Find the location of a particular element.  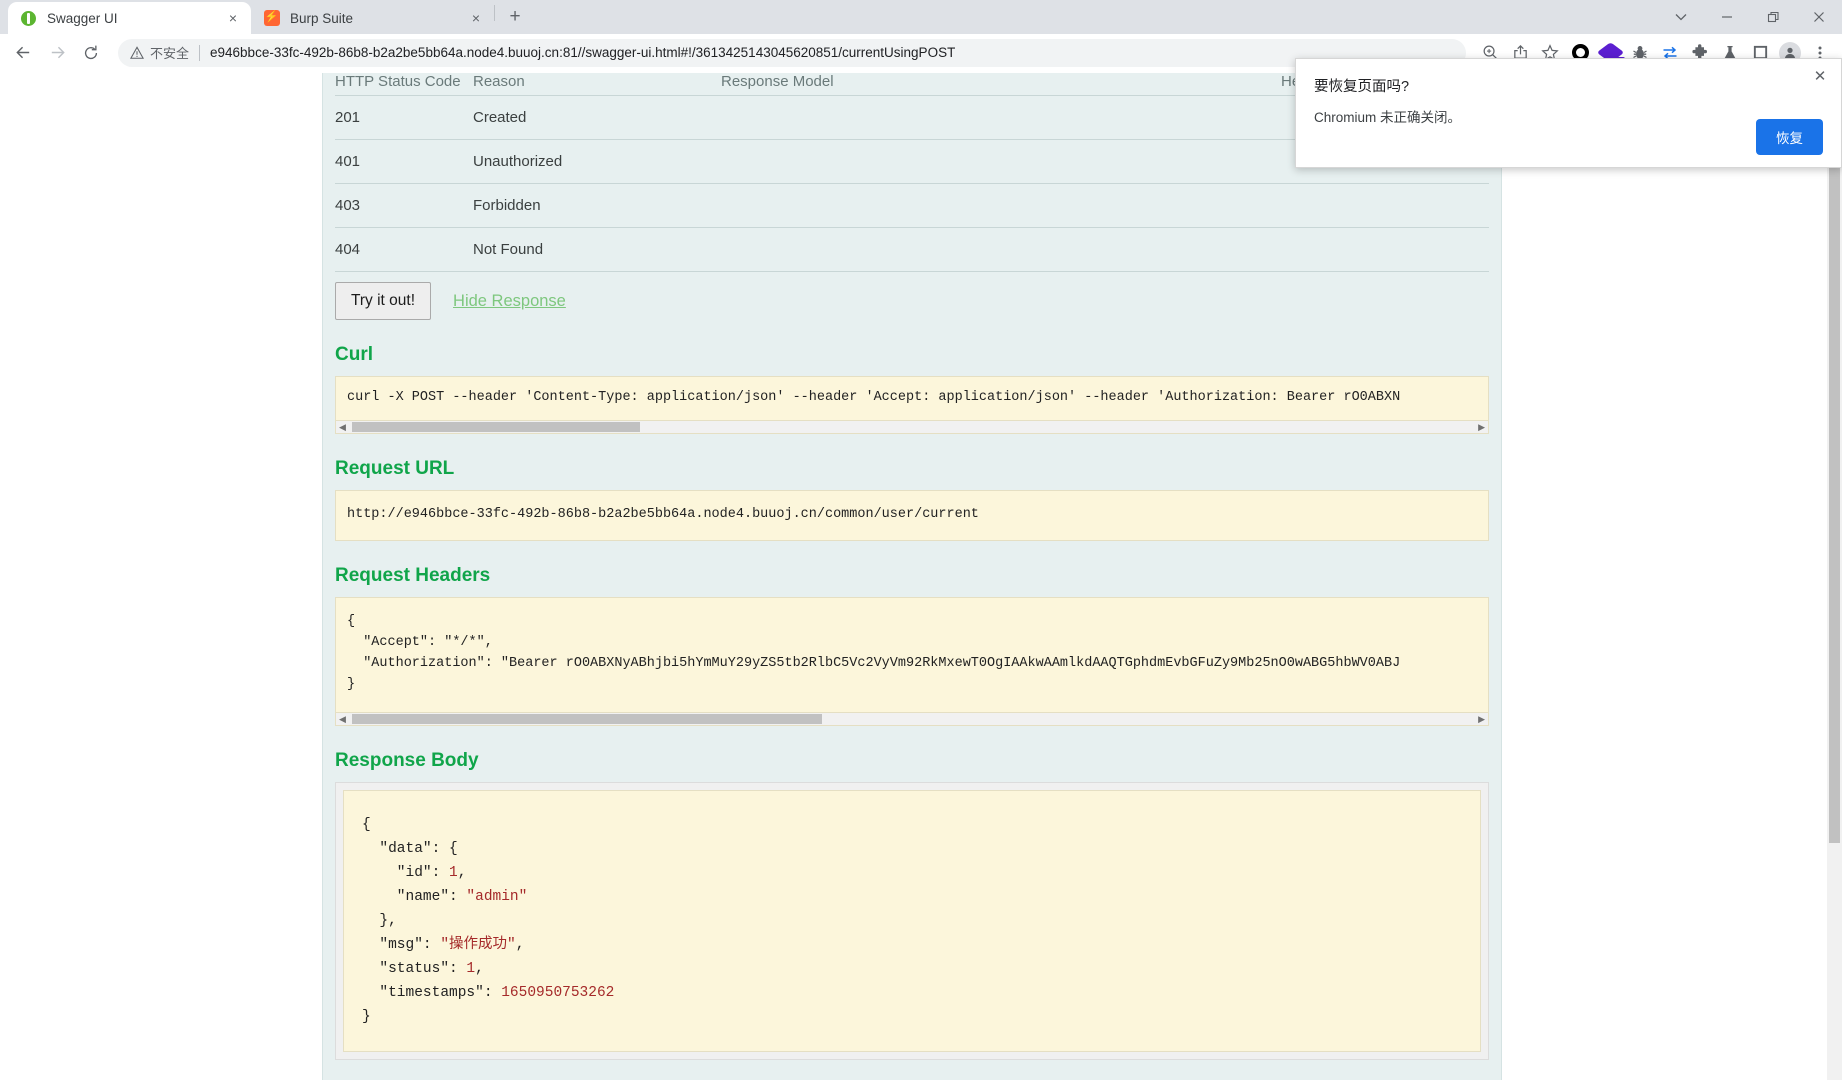

json-key: "timestamps": is located at coordinates (432, 992).